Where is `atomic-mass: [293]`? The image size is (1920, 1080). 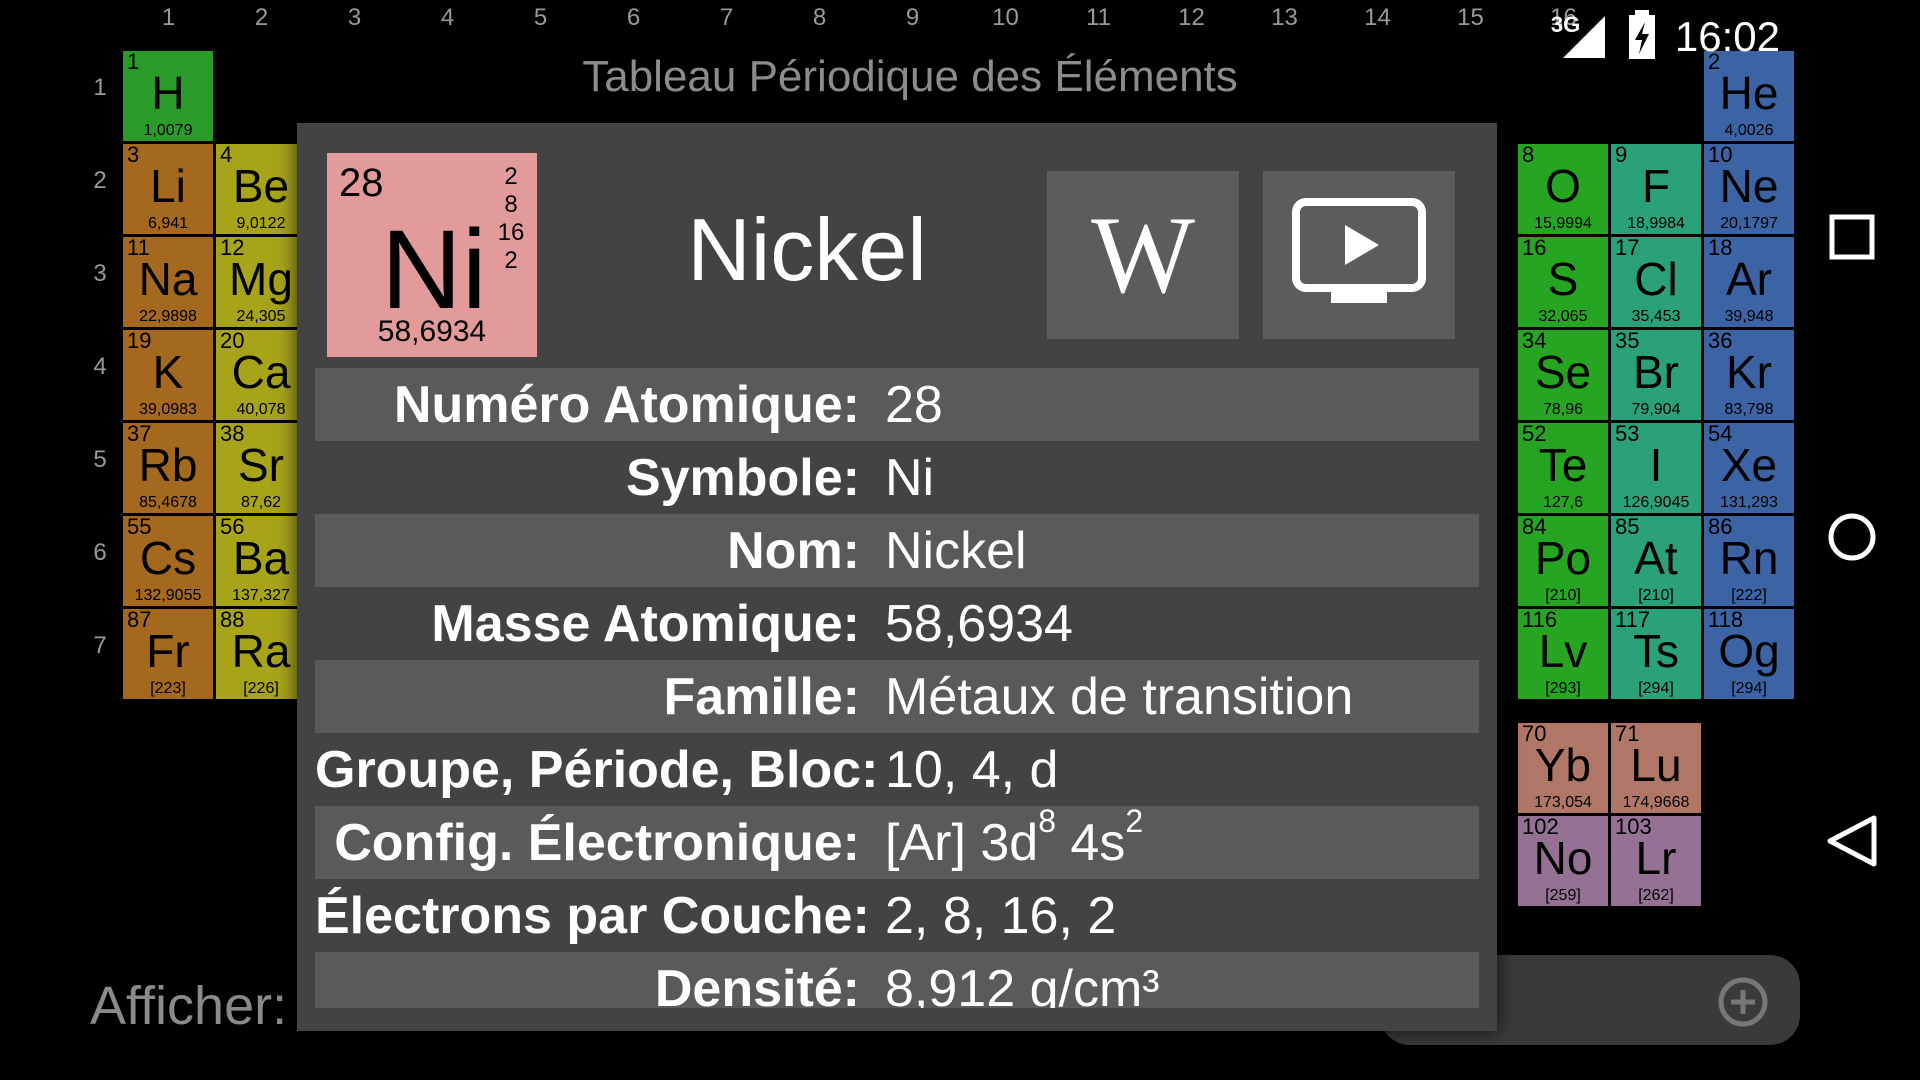 atomic-mass: [293] is located at coordinates (1563, 688).